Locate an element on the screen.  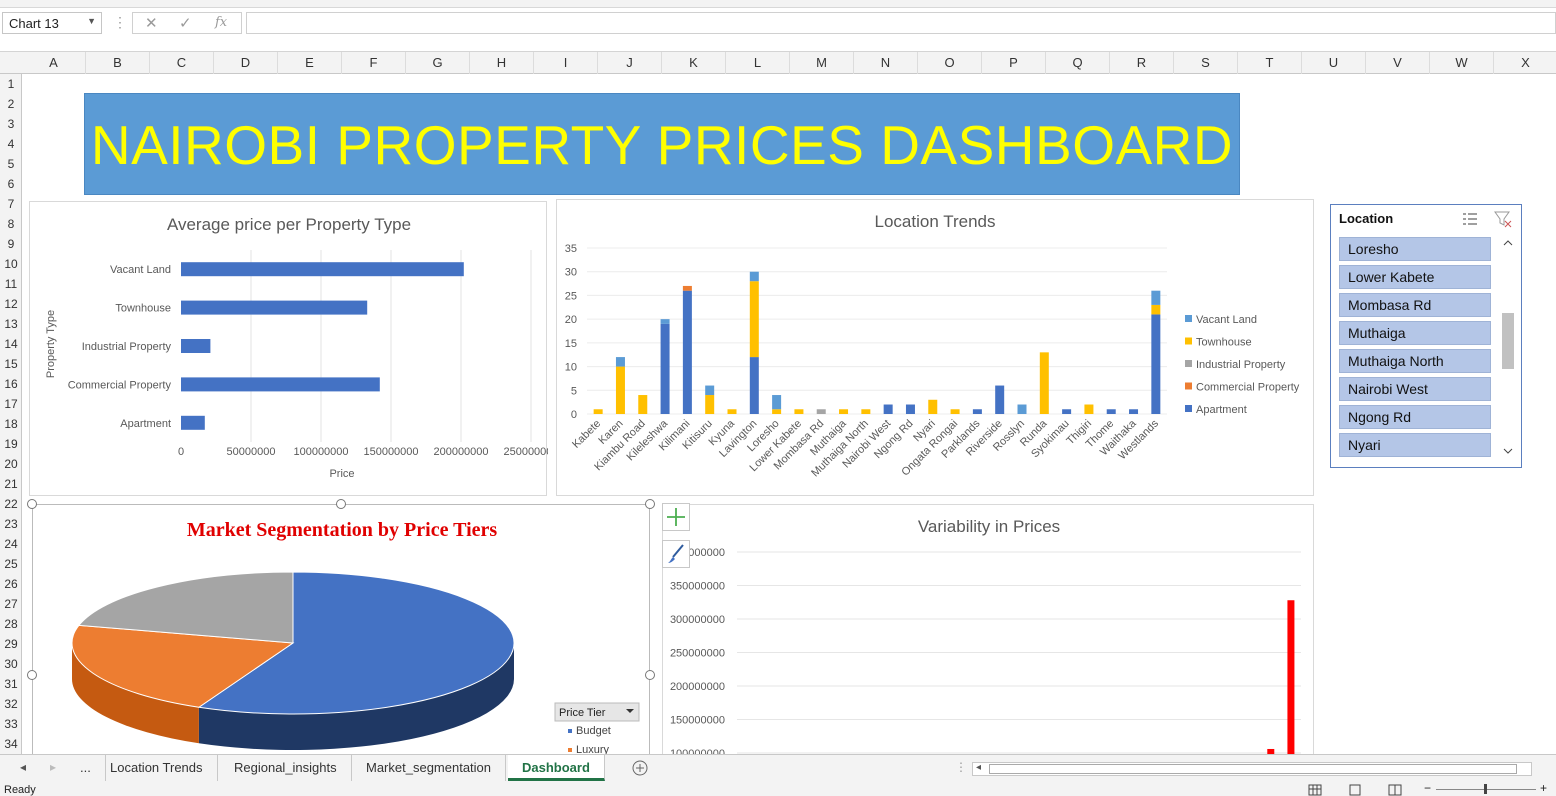
row-header: 29 is located at coordinates (11, 644).